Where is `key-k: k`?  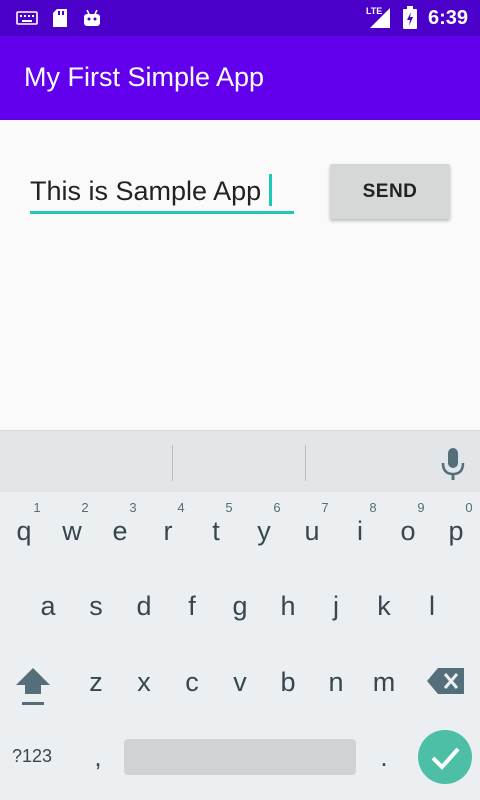 key-k: k is located at coordinates (384, 606).